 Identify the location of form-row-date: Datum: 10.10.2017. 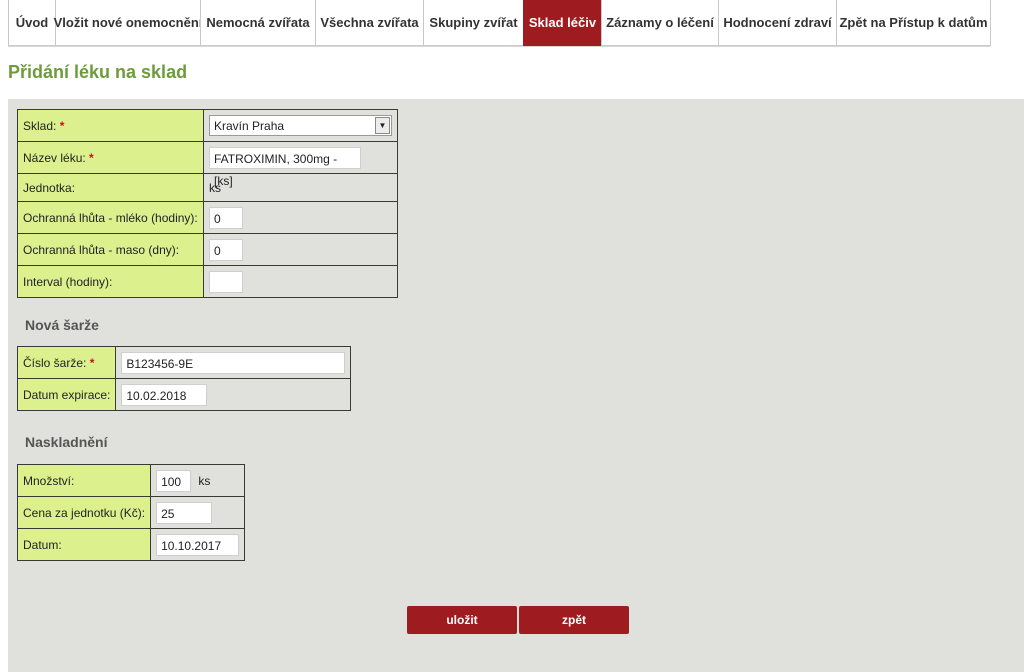
(131, 544).